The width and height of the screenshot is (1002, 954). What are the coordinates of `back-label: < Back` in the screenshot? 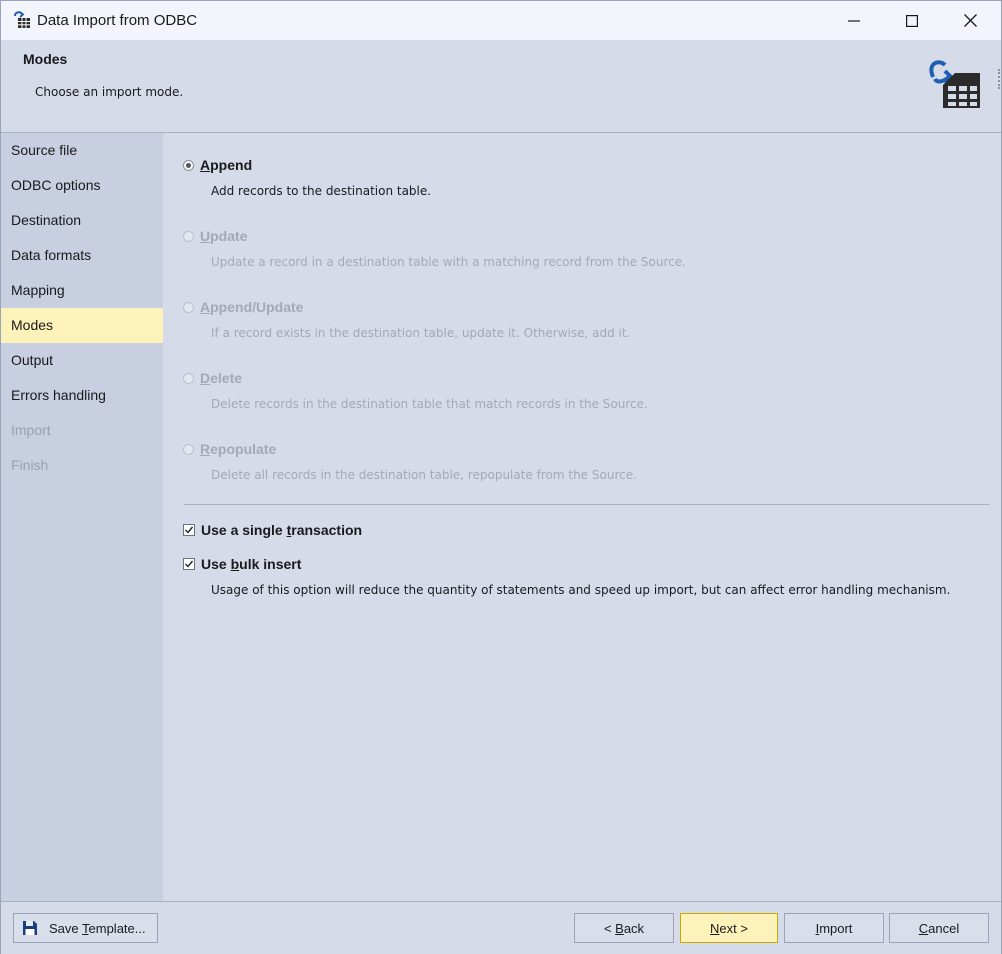 It's located at (624, 928).